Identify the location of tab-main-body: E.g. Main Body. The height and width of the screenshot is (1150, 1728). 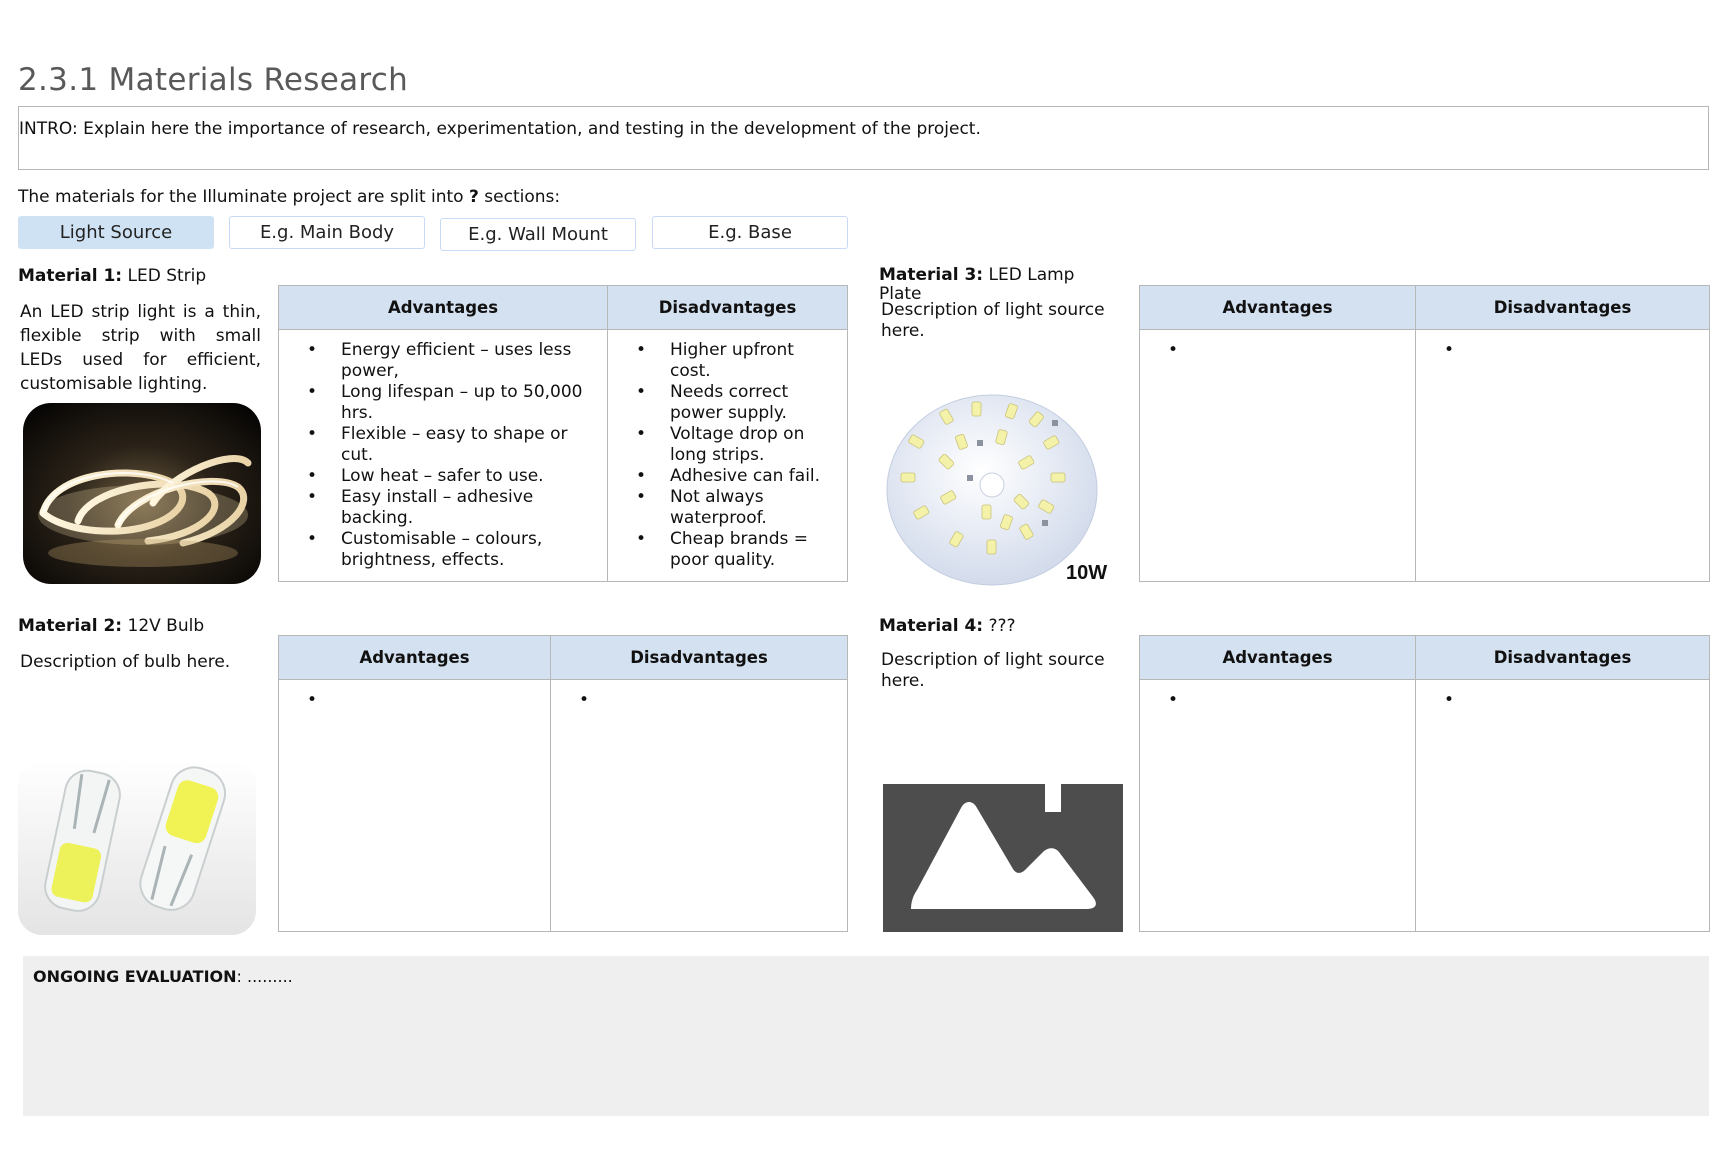
(327, 232).